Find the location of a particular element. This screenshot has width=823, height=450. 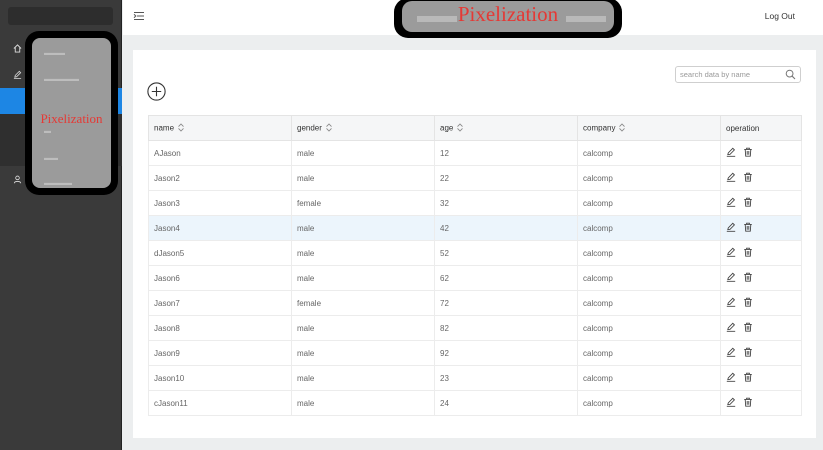

cell-name: Jason4 is located at coordinates (220, 228).